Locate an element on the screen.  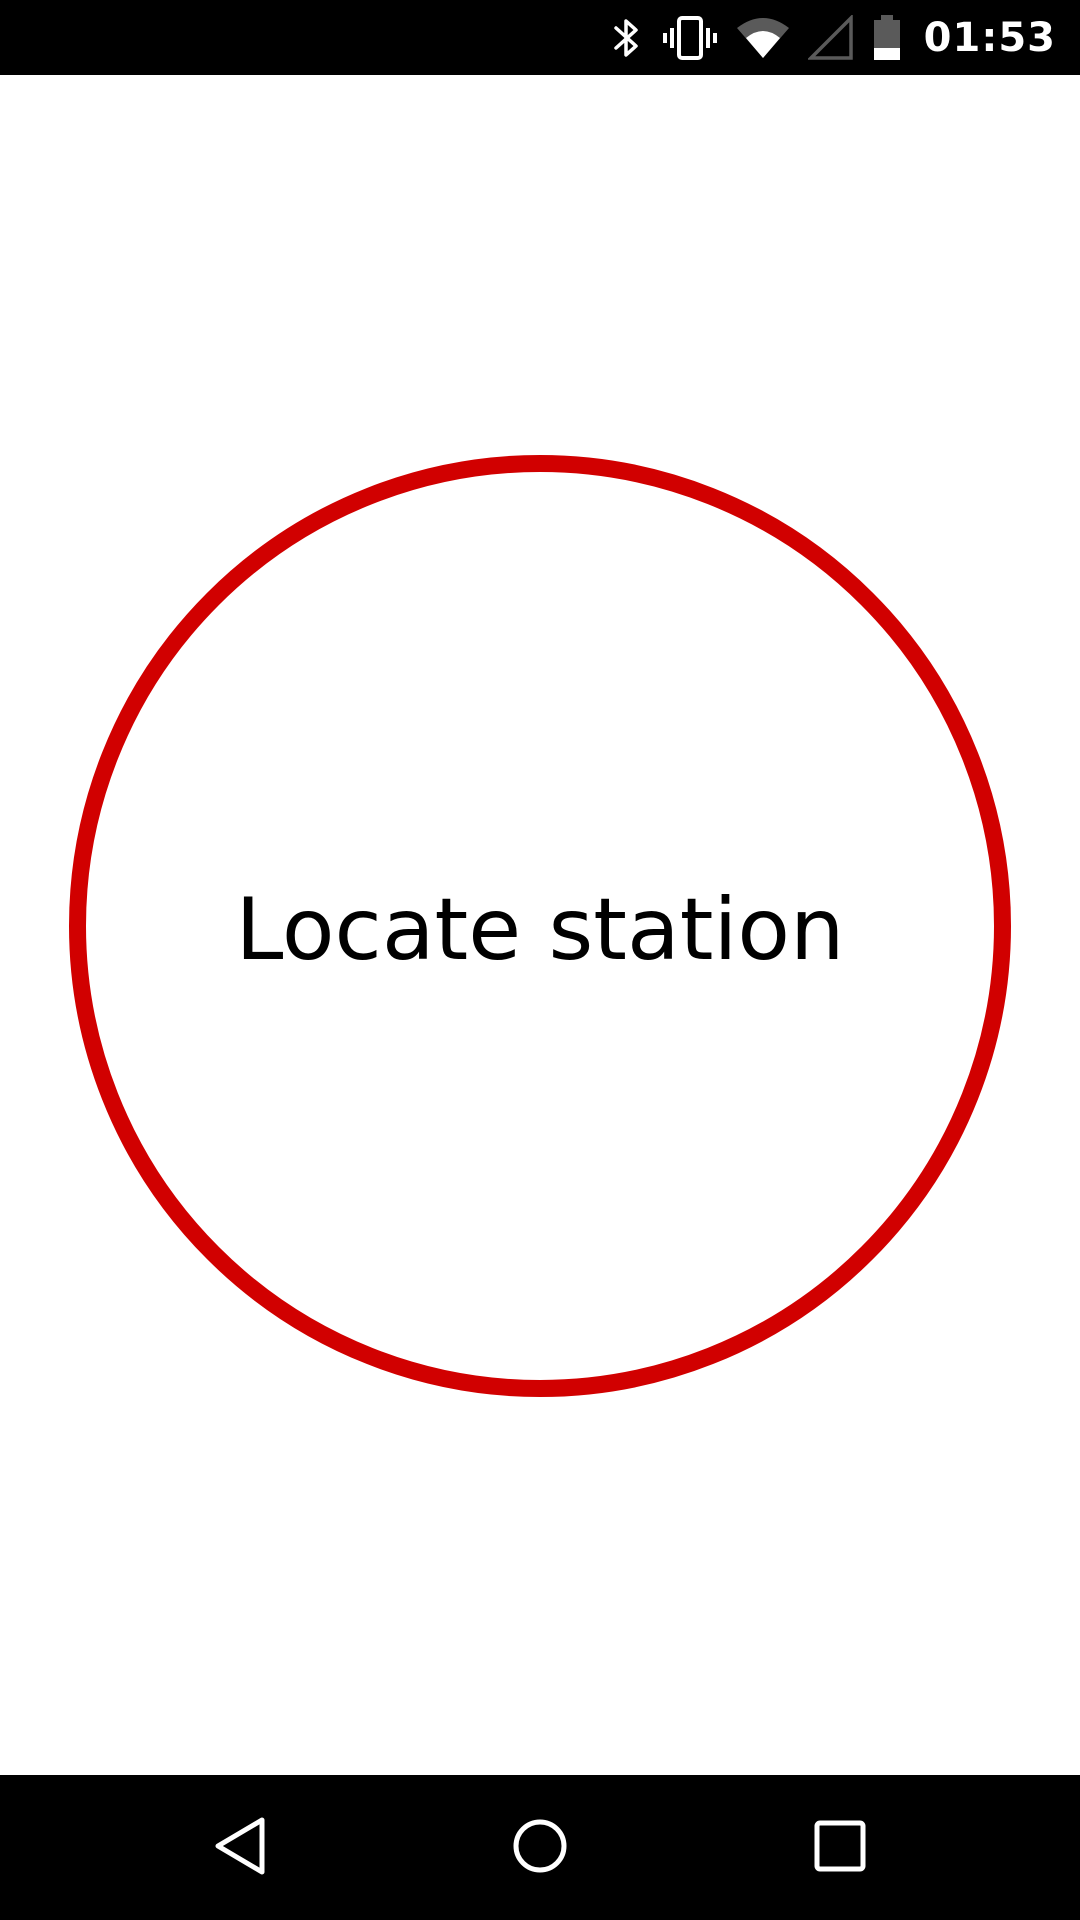
navigation-bar is located at coordinates (540, 1847).